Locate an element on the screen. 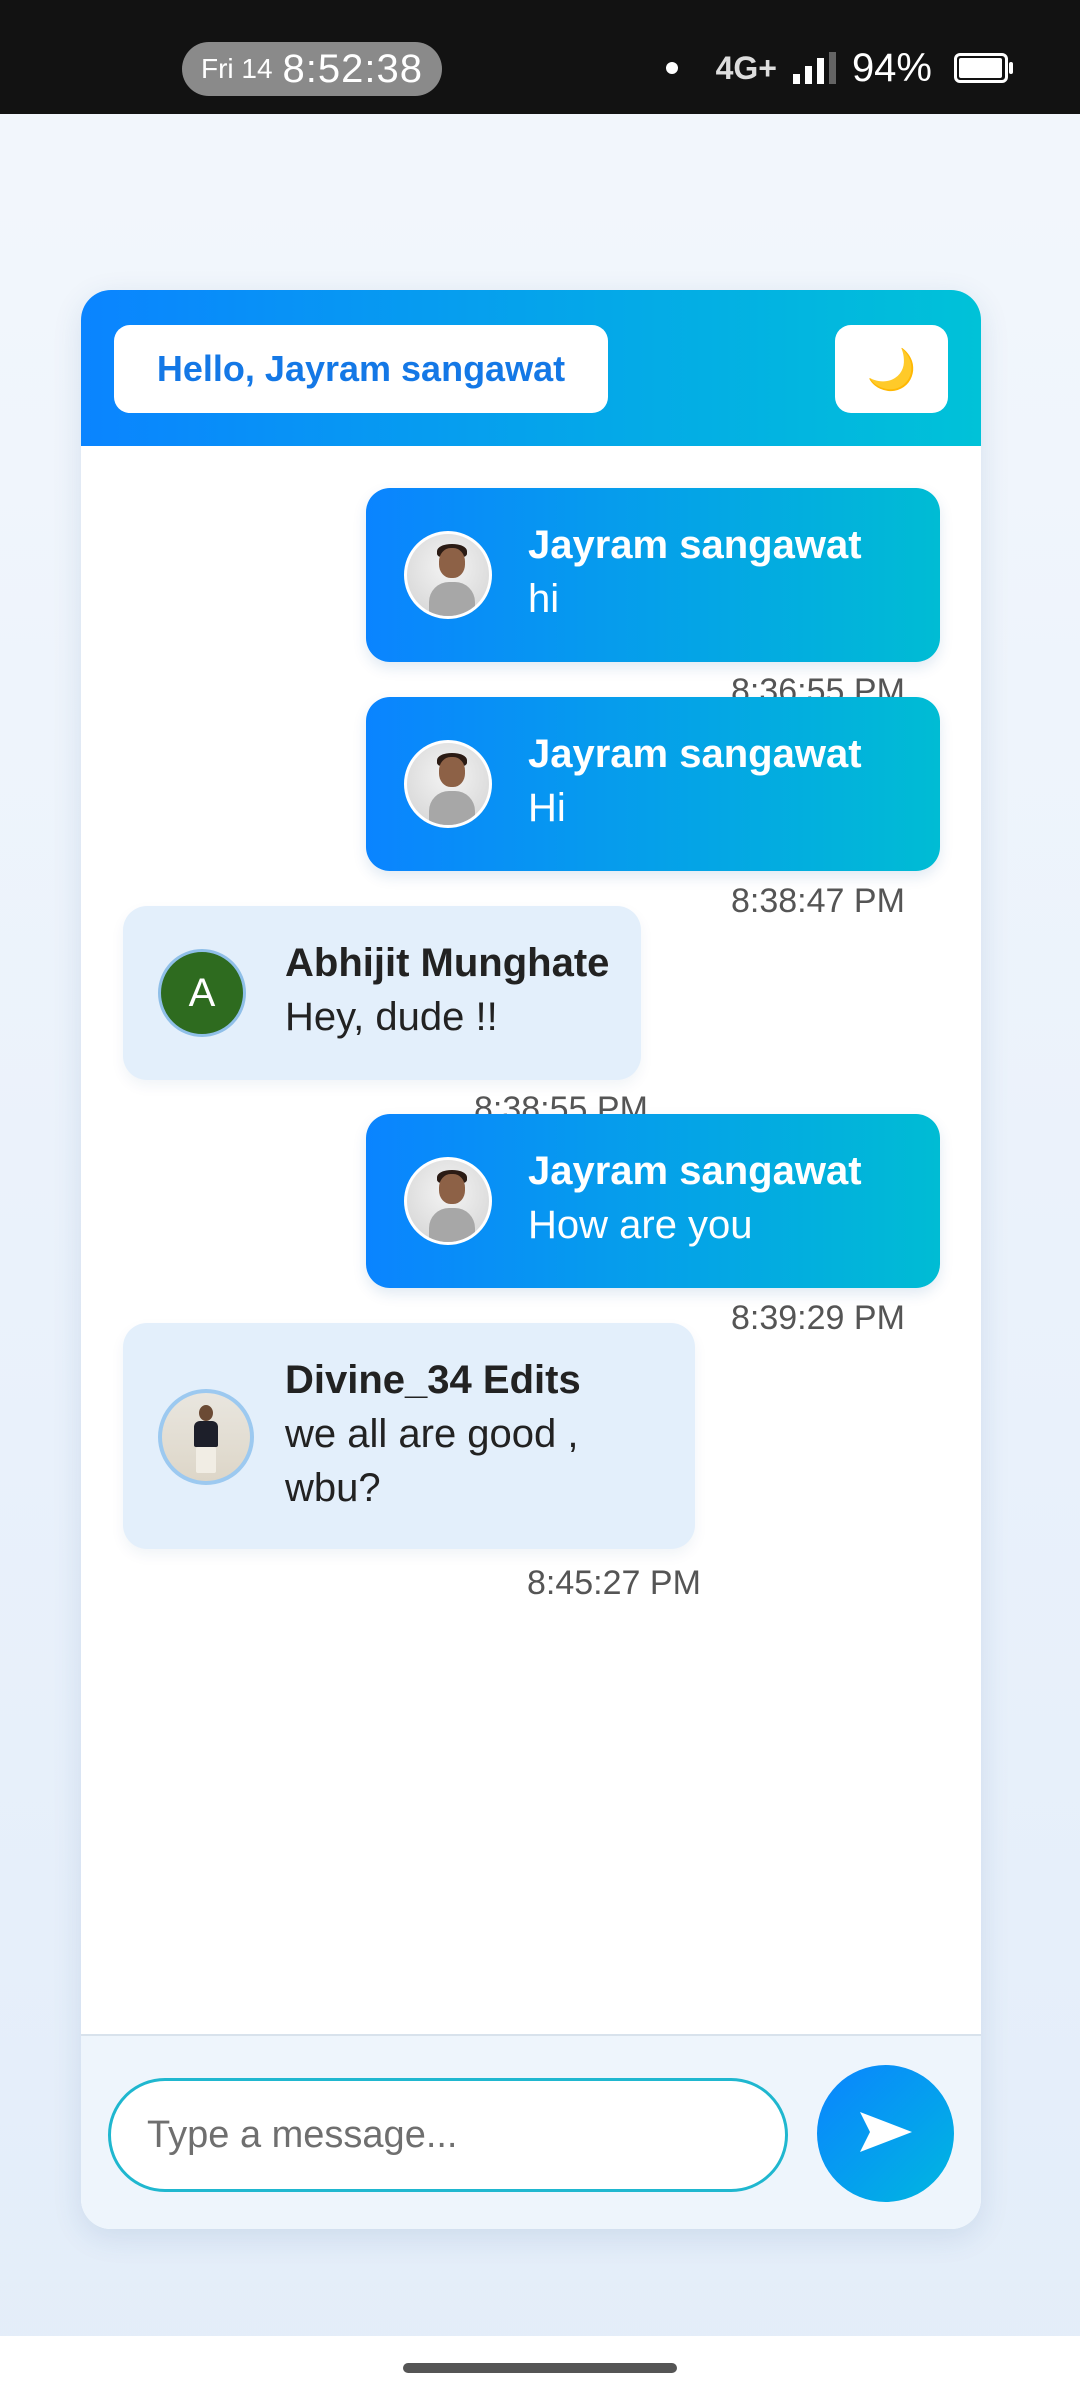  clock-pill: Fri 14 8:52:38 is located at coordinates (312, 69).